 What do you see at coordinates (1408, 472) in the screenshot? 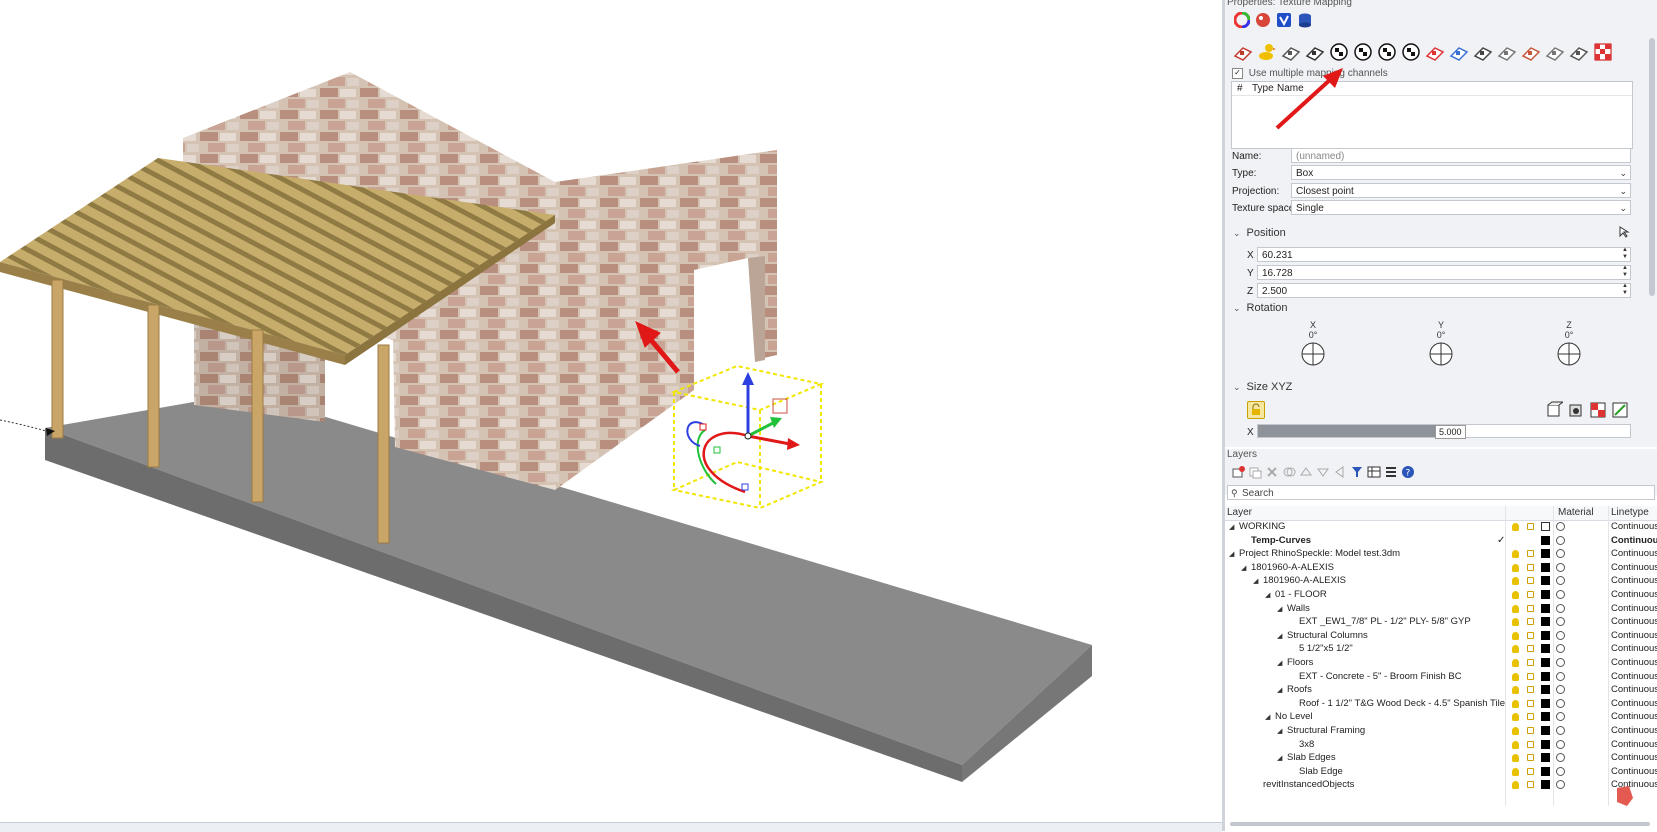
I see `help-icon: ?` at bounding box center [1408, 472].